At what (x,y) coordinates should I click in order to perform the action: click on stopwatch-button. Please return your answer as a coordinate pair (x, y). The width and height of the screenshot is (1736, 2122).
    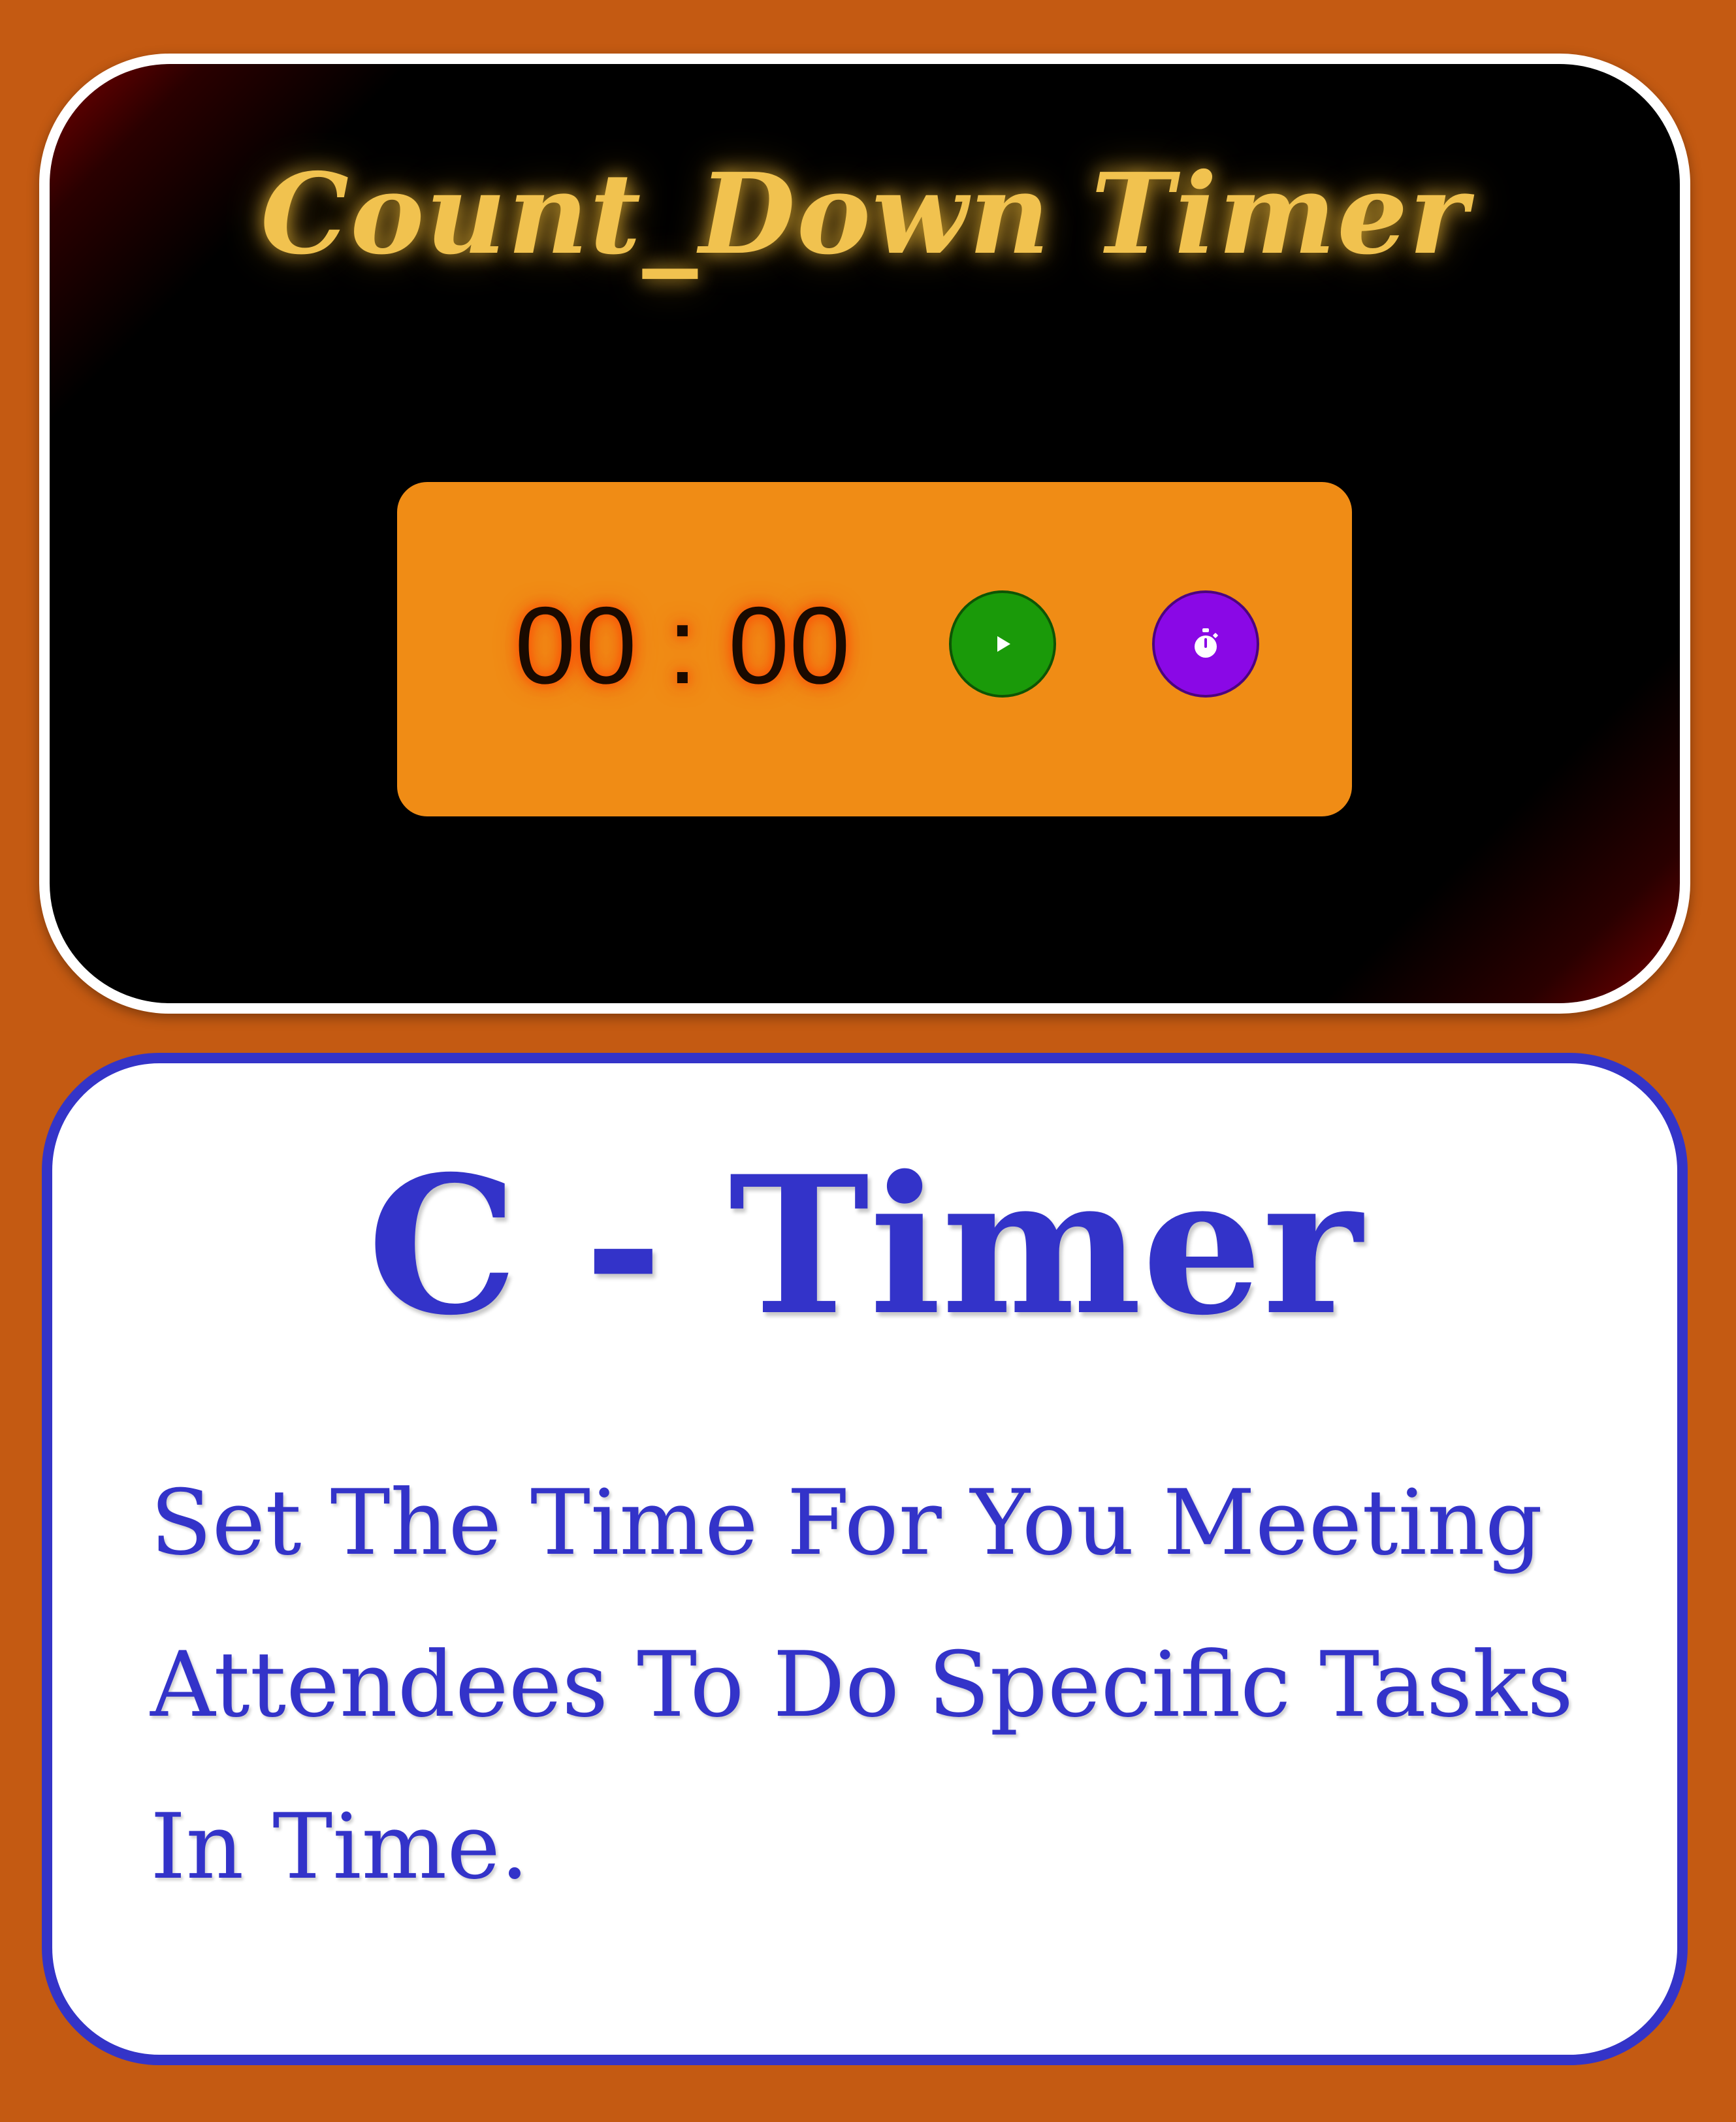
    Looking at the image, I should click on (1205, 644).